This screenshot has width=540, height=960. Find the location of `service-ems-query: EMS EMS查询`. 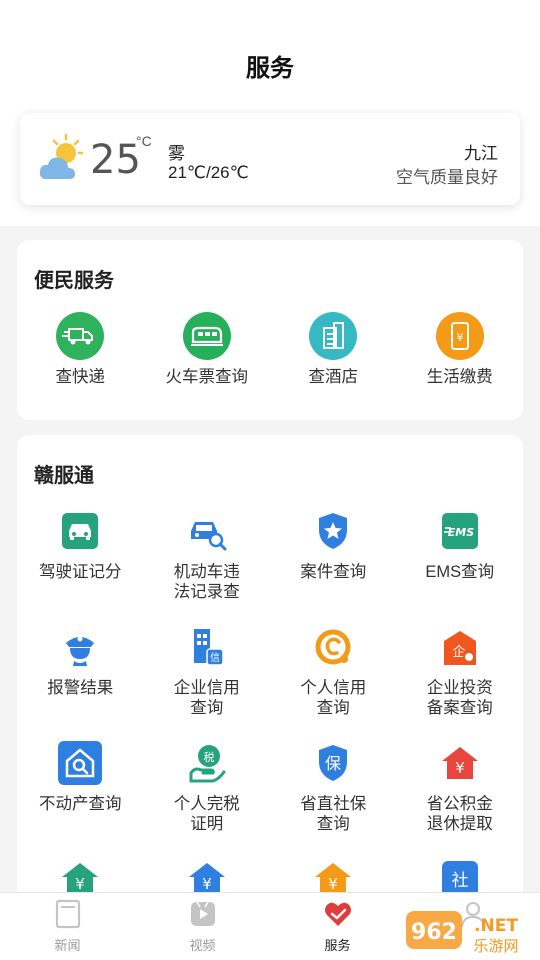

service-ems-query: EMS EMS查询 is located at coordinates (460, 565).